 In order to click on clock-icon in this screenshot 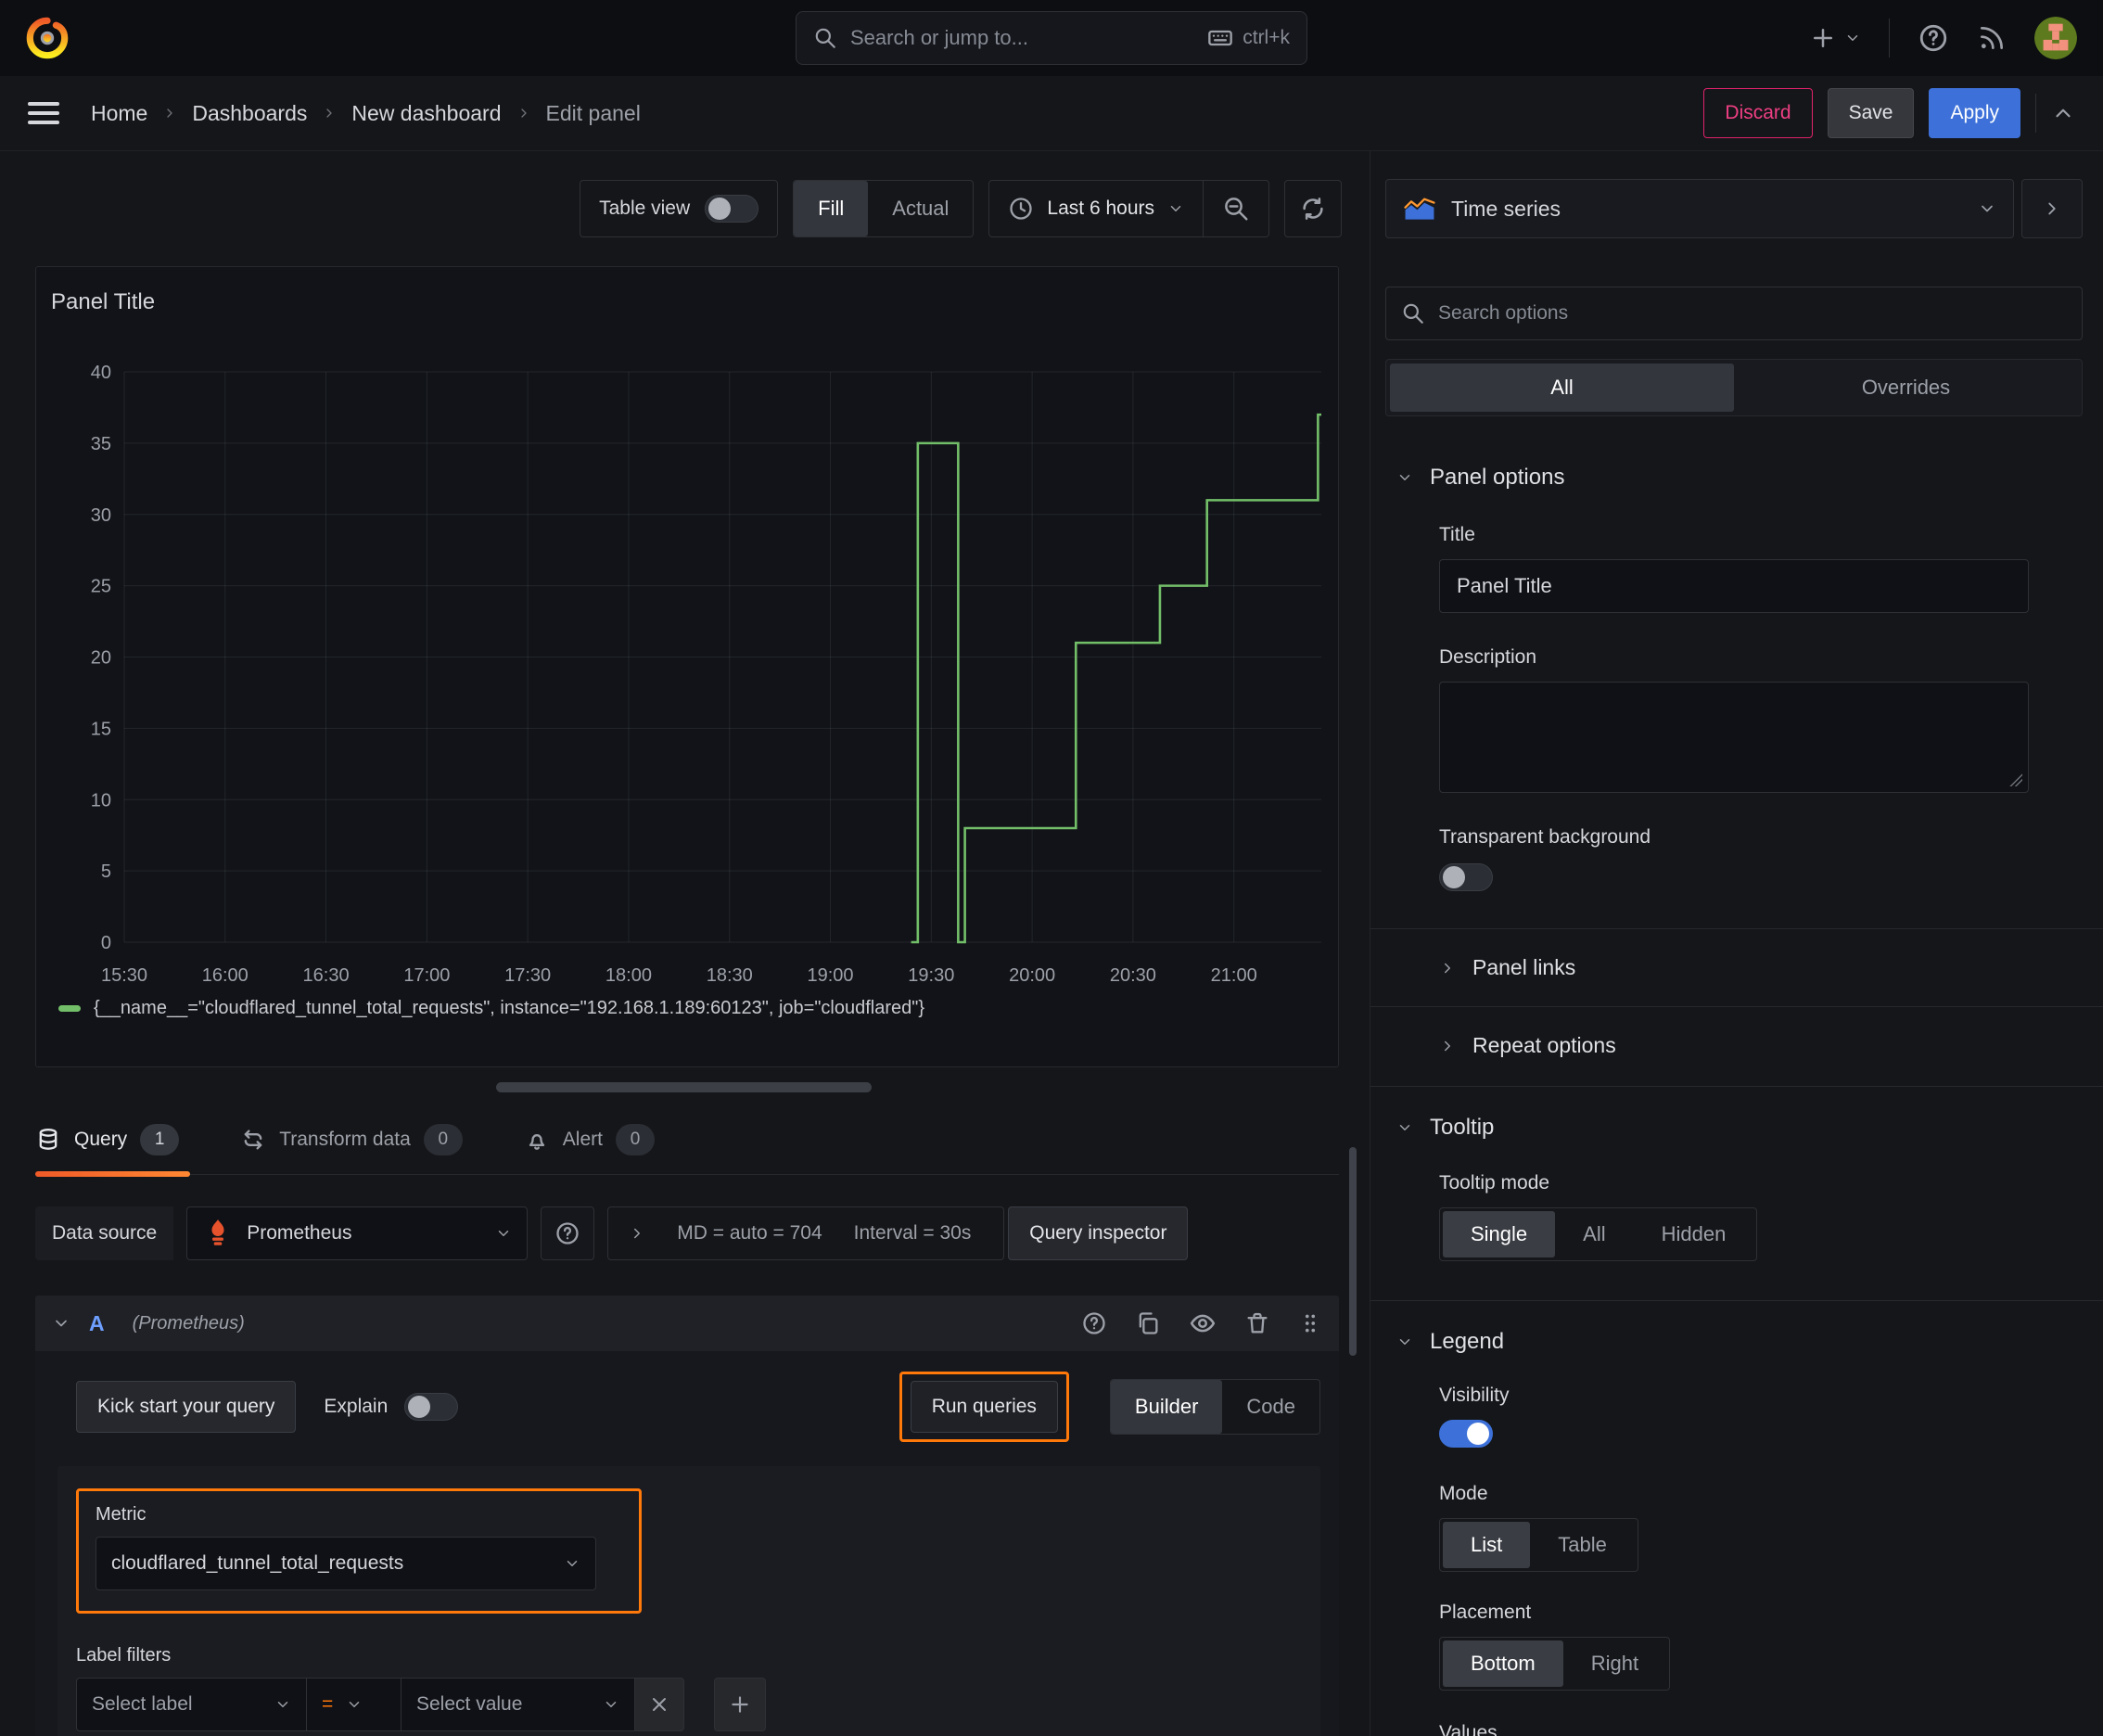, I will do `click(1021, 209)`.